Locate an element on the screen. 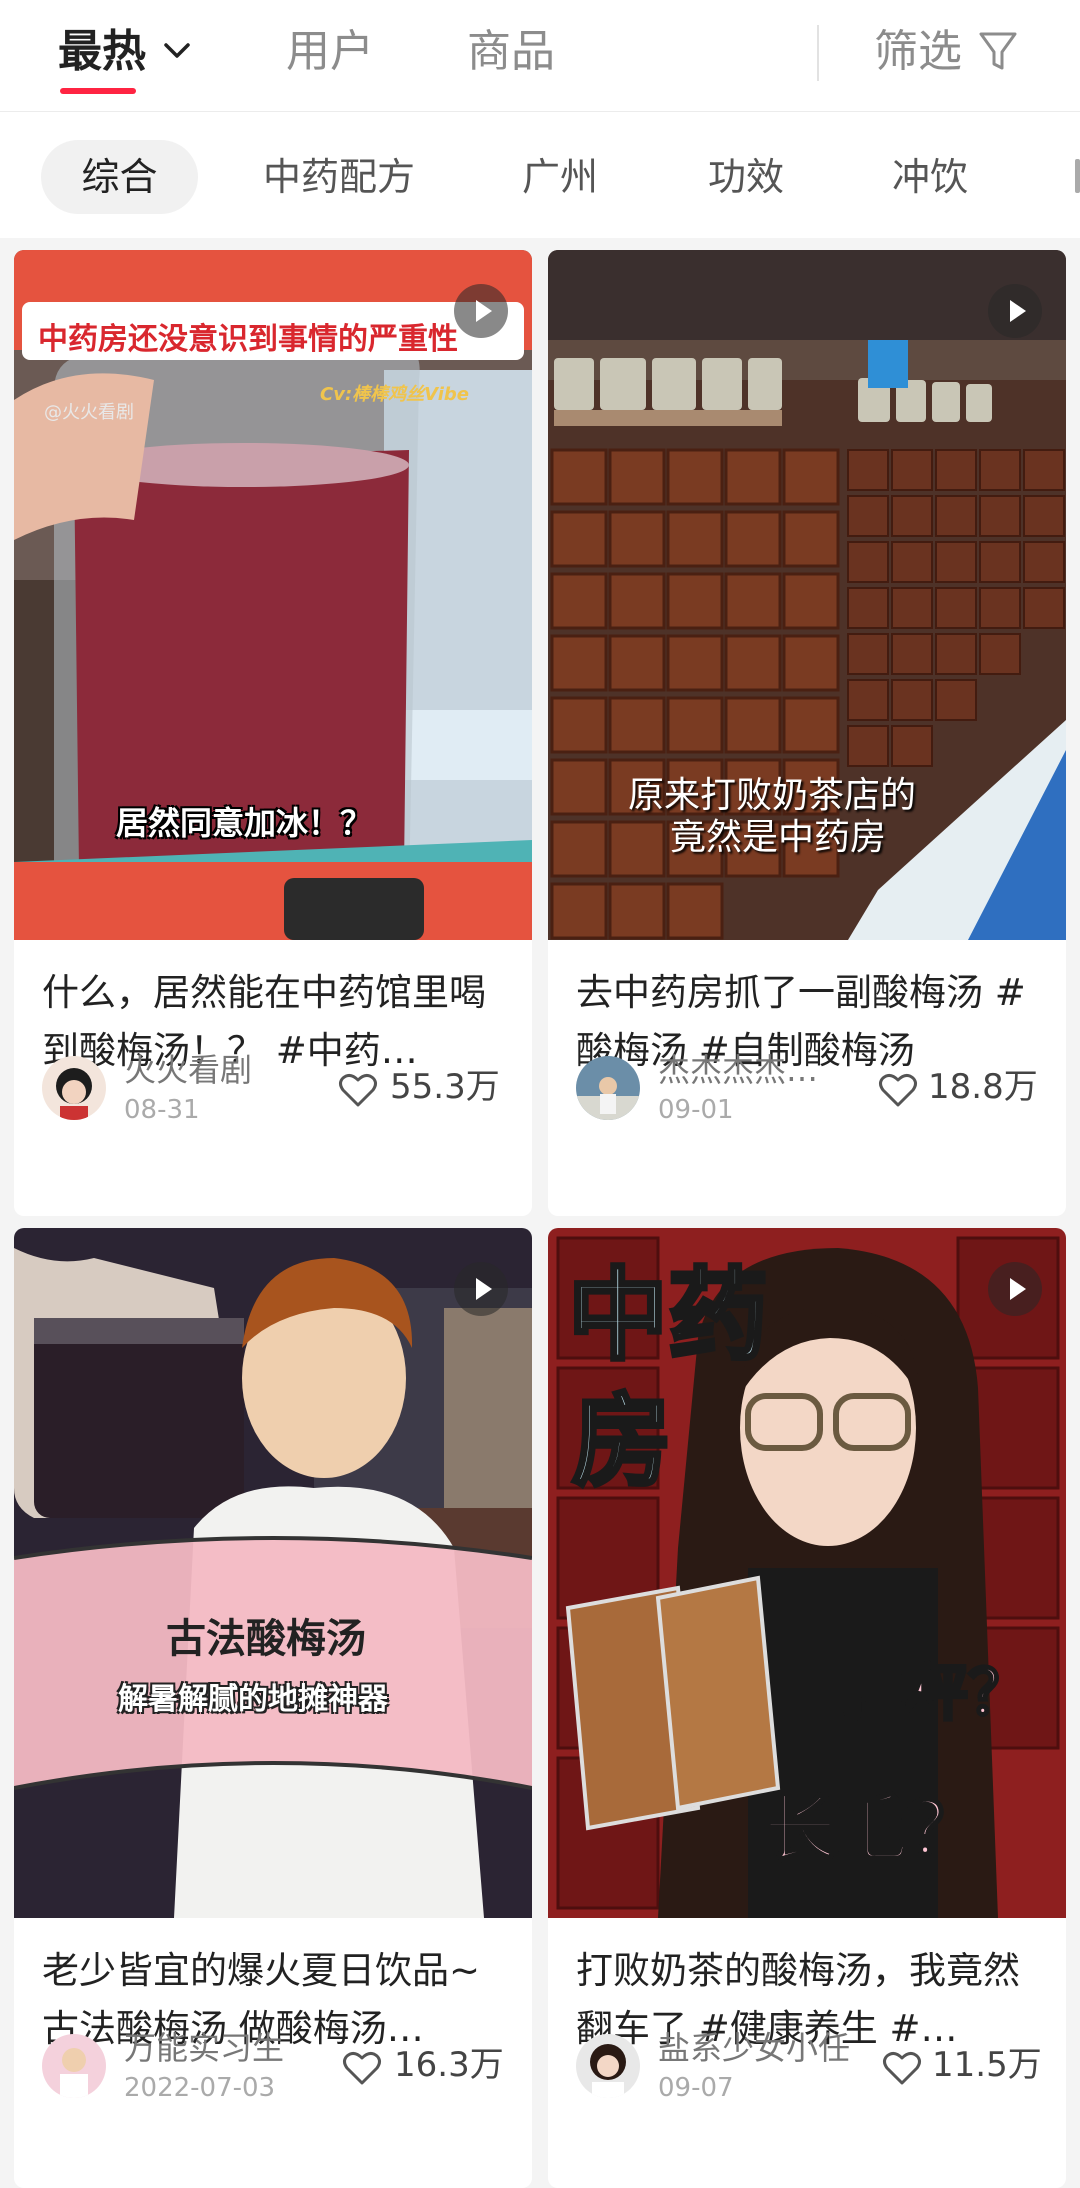 This screenshot has height=2188, width=1080. pink-caption-1: 掉秤？ is located at coordinates (936, 1693).